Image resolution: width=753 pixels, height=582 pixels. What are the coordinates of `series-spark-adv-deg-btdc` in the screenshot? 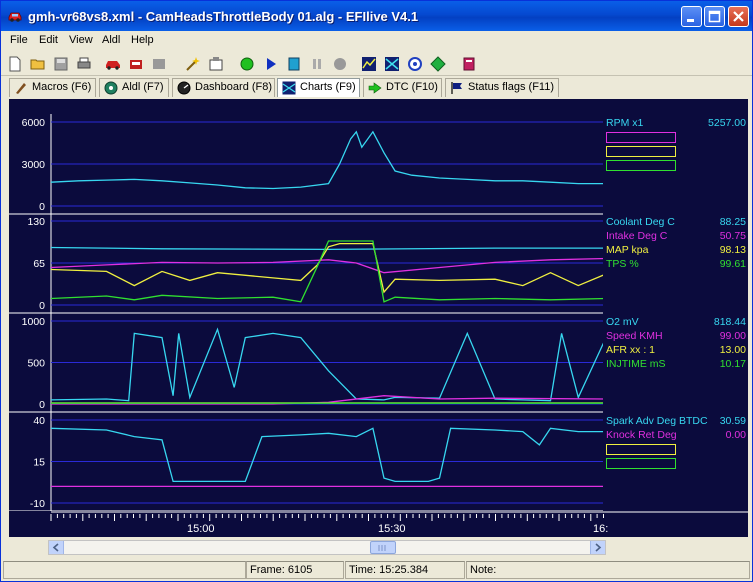 It's located at (328, 455).